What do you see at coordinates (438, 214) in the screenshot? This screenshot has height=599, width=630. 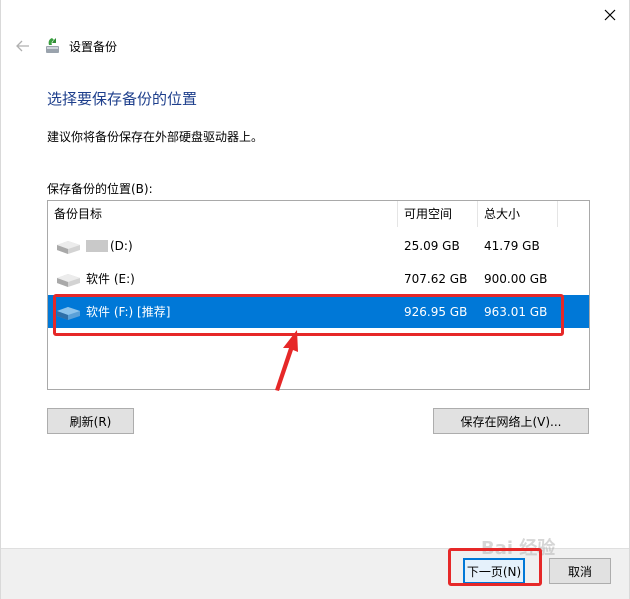 I see `column-header-free: 可用空间` at bounding box center [438, 214].